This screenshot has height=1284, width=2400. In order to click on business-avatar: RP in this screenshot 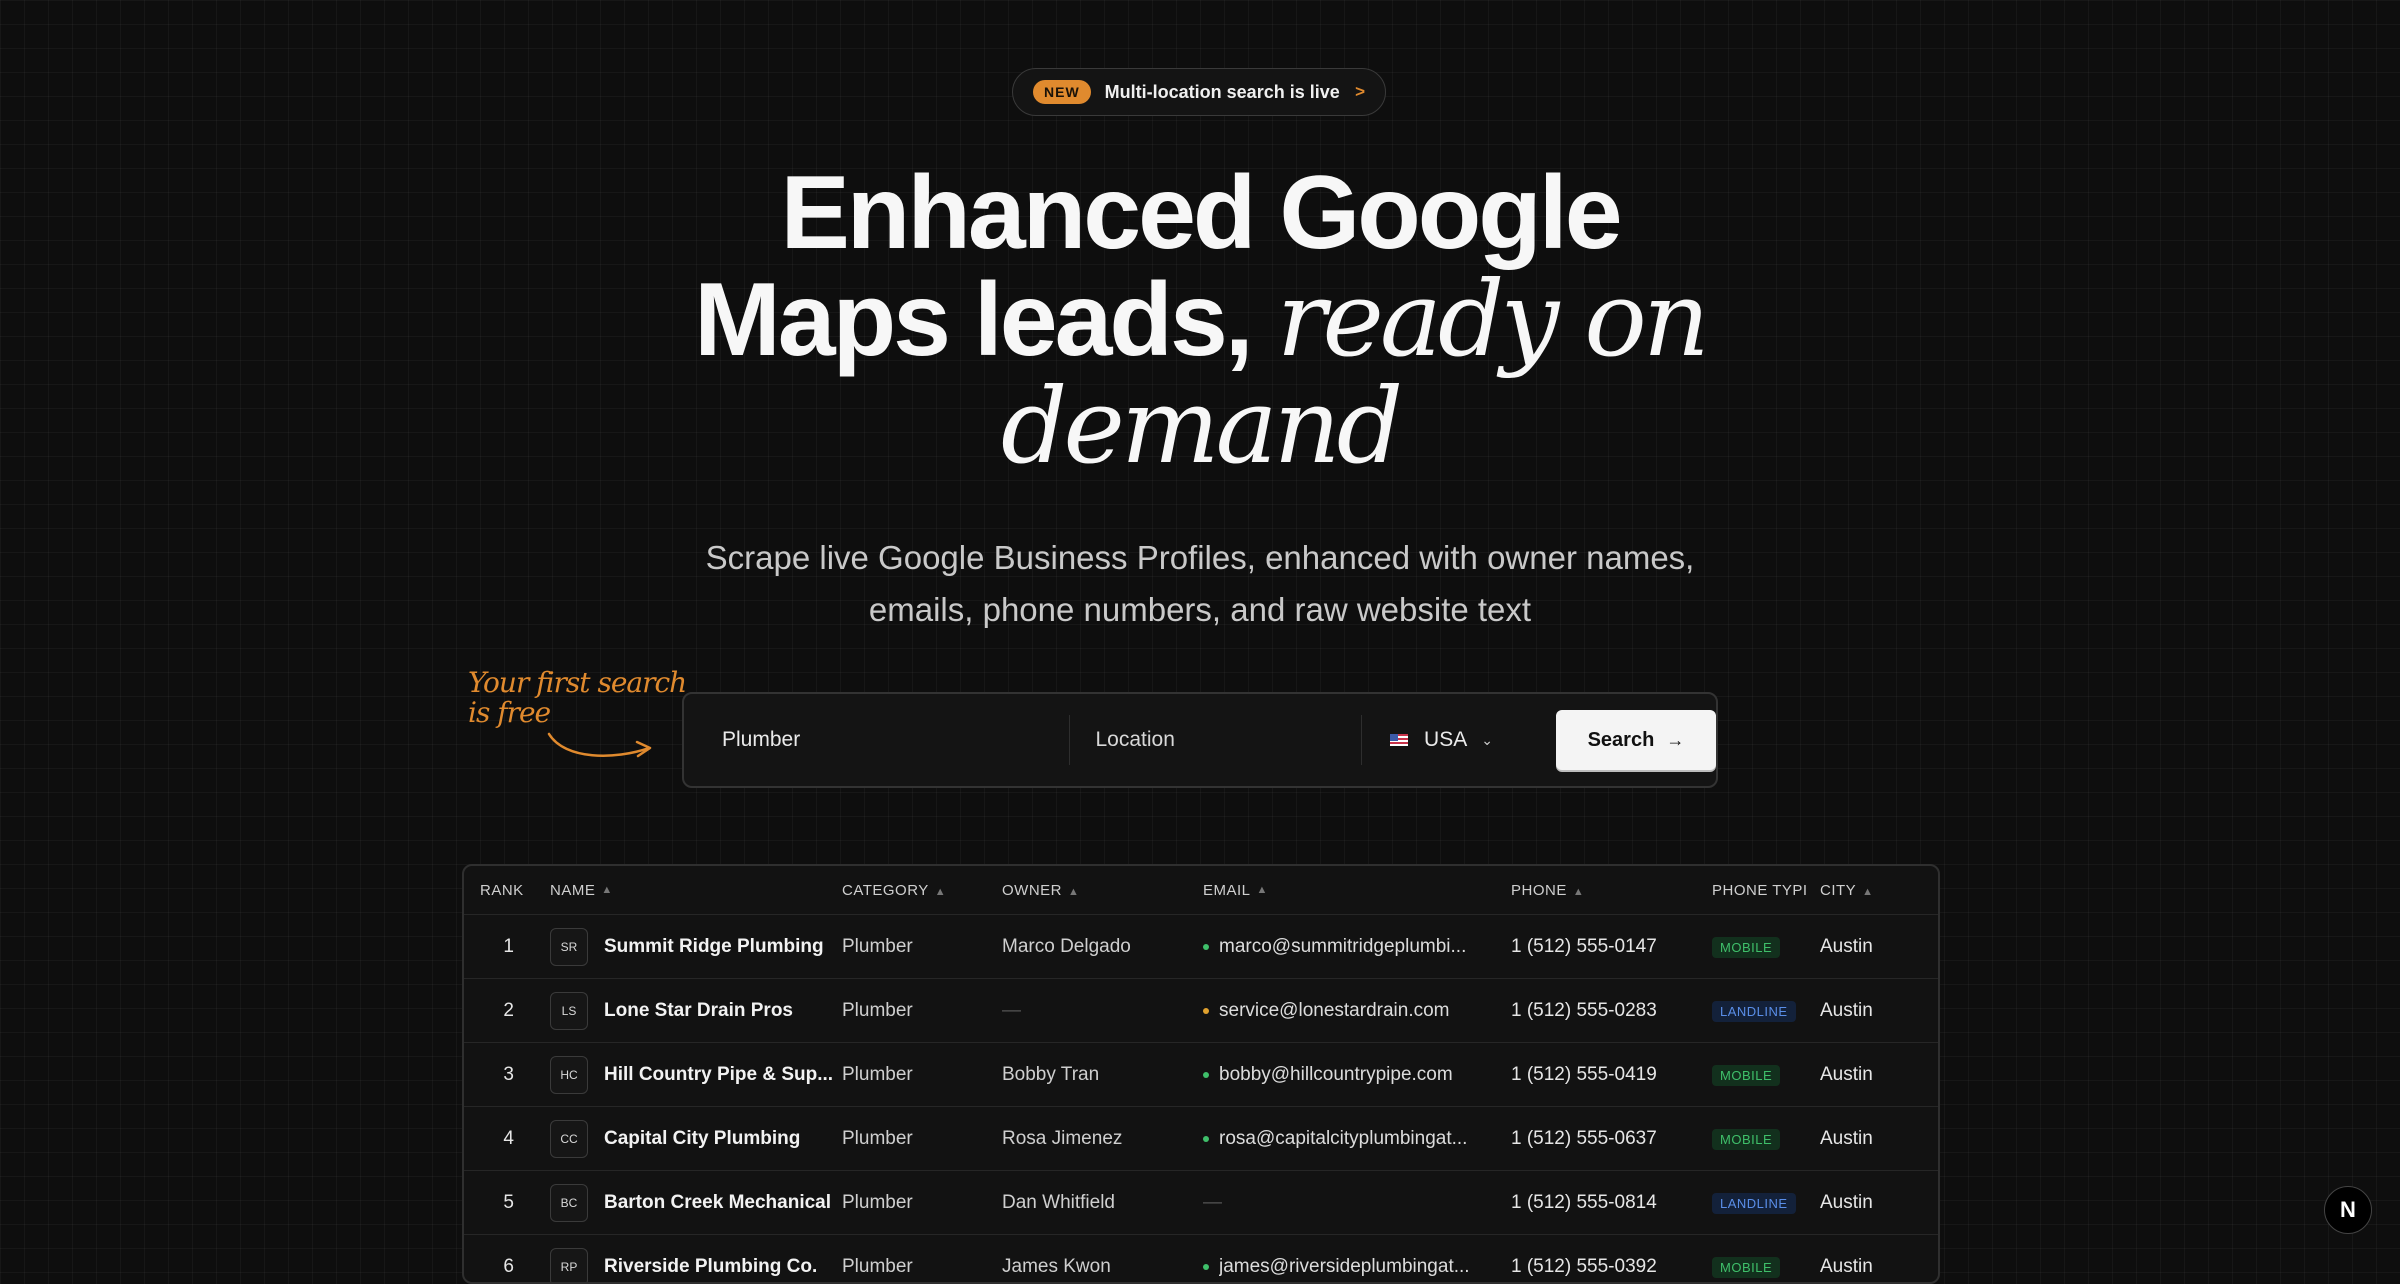, I will do `click(569, 1266)`.